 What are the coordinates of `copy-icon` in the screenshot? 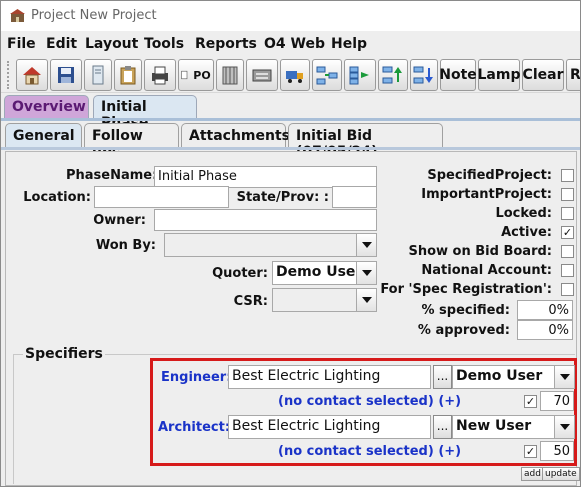 It's located at (98, 75).